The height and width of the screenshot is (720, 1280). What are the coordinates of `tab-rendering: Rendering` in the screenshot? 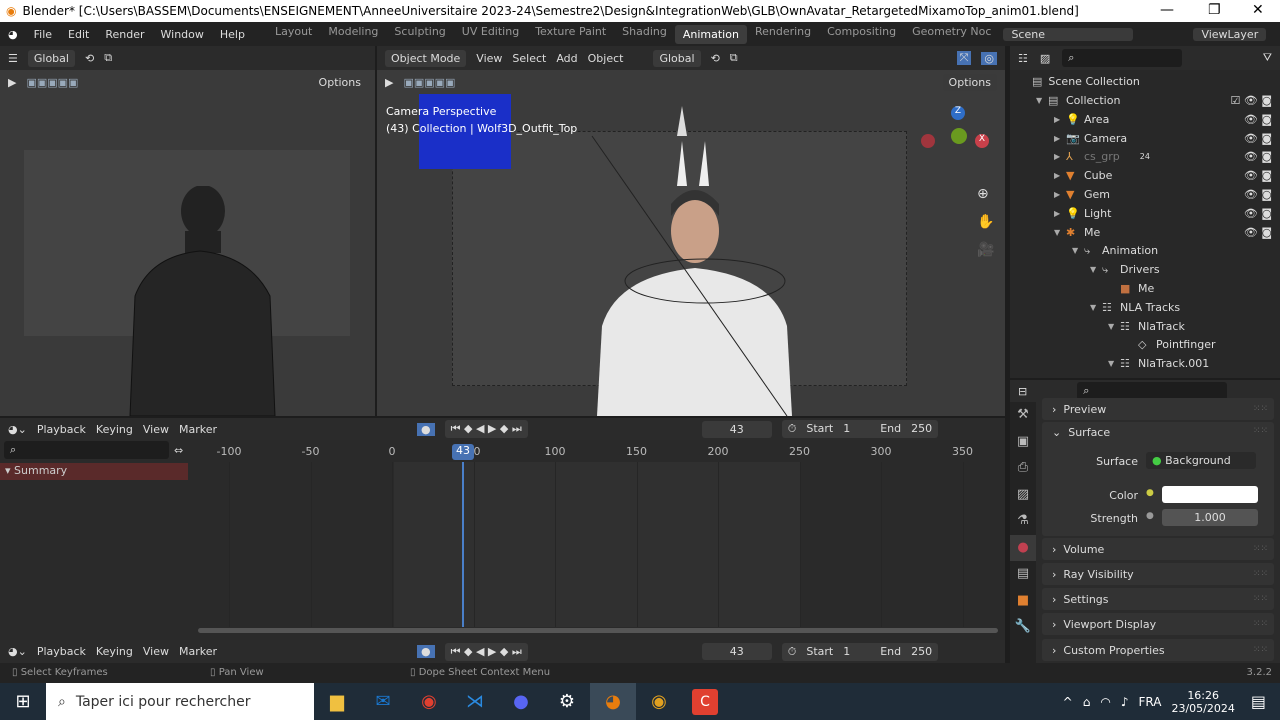 It's located at (783, 34).